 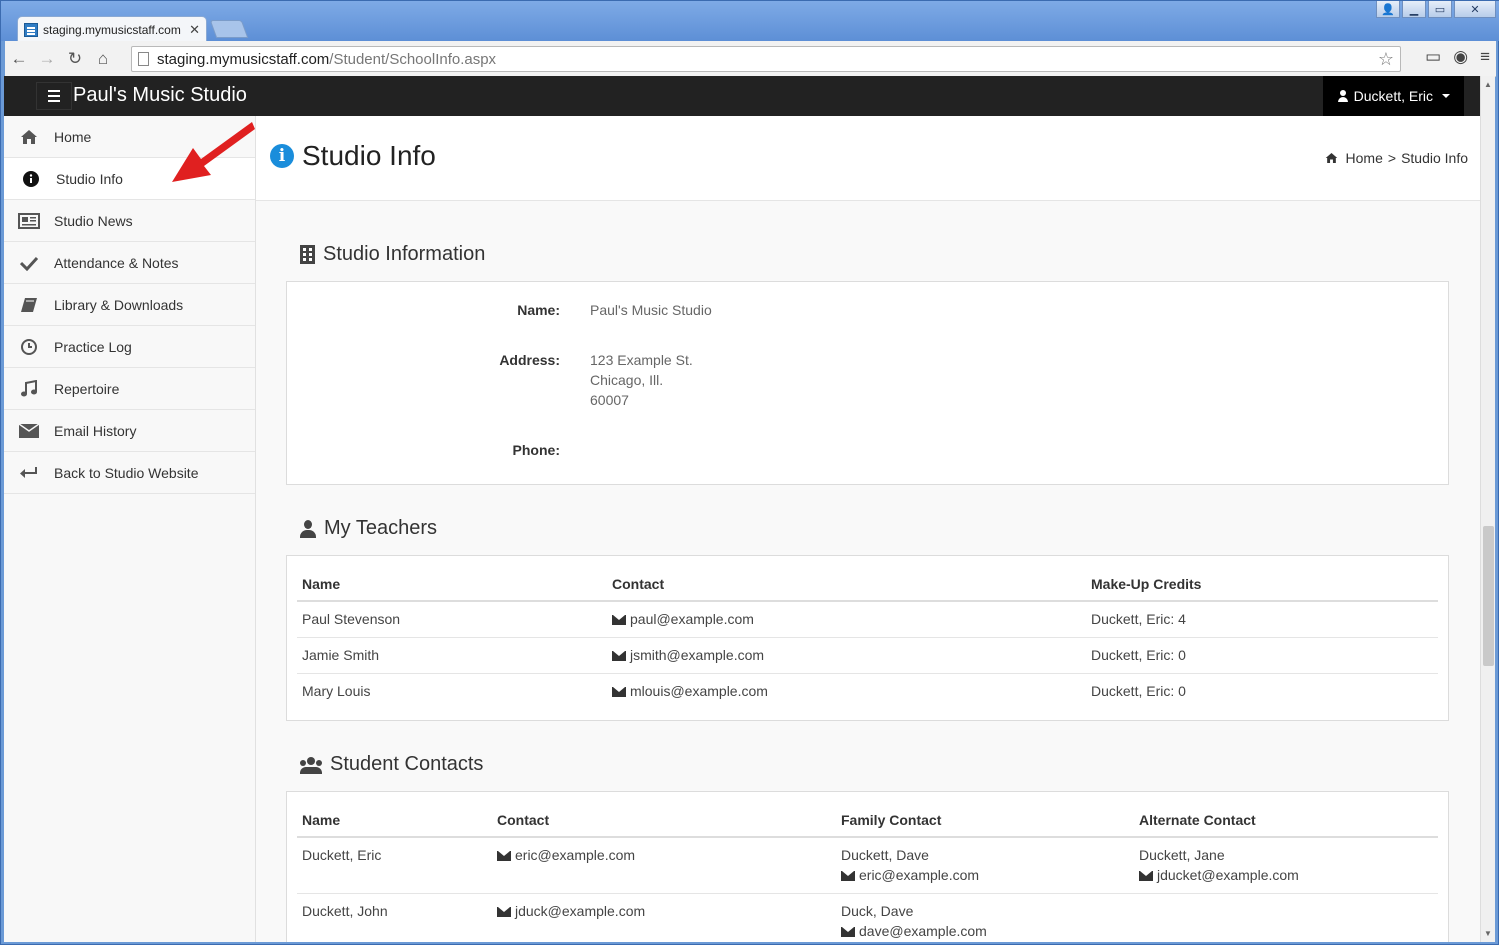 What do you see at coordinates (1488, 933) in the screenshot?
I see `scroll-down-arrow-icon: ▼` at bounding box center [1488, 933].